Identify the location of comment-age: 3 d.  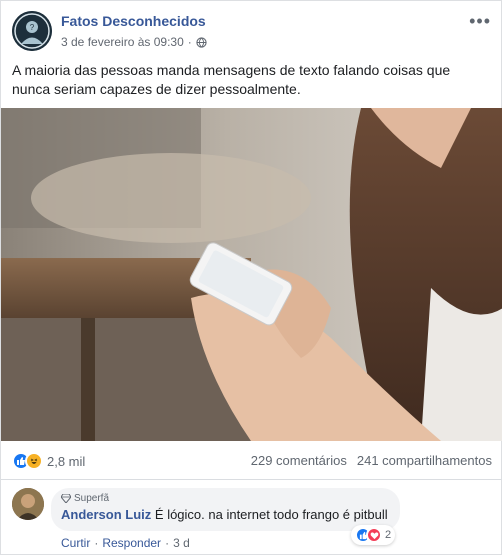
(181, 543).